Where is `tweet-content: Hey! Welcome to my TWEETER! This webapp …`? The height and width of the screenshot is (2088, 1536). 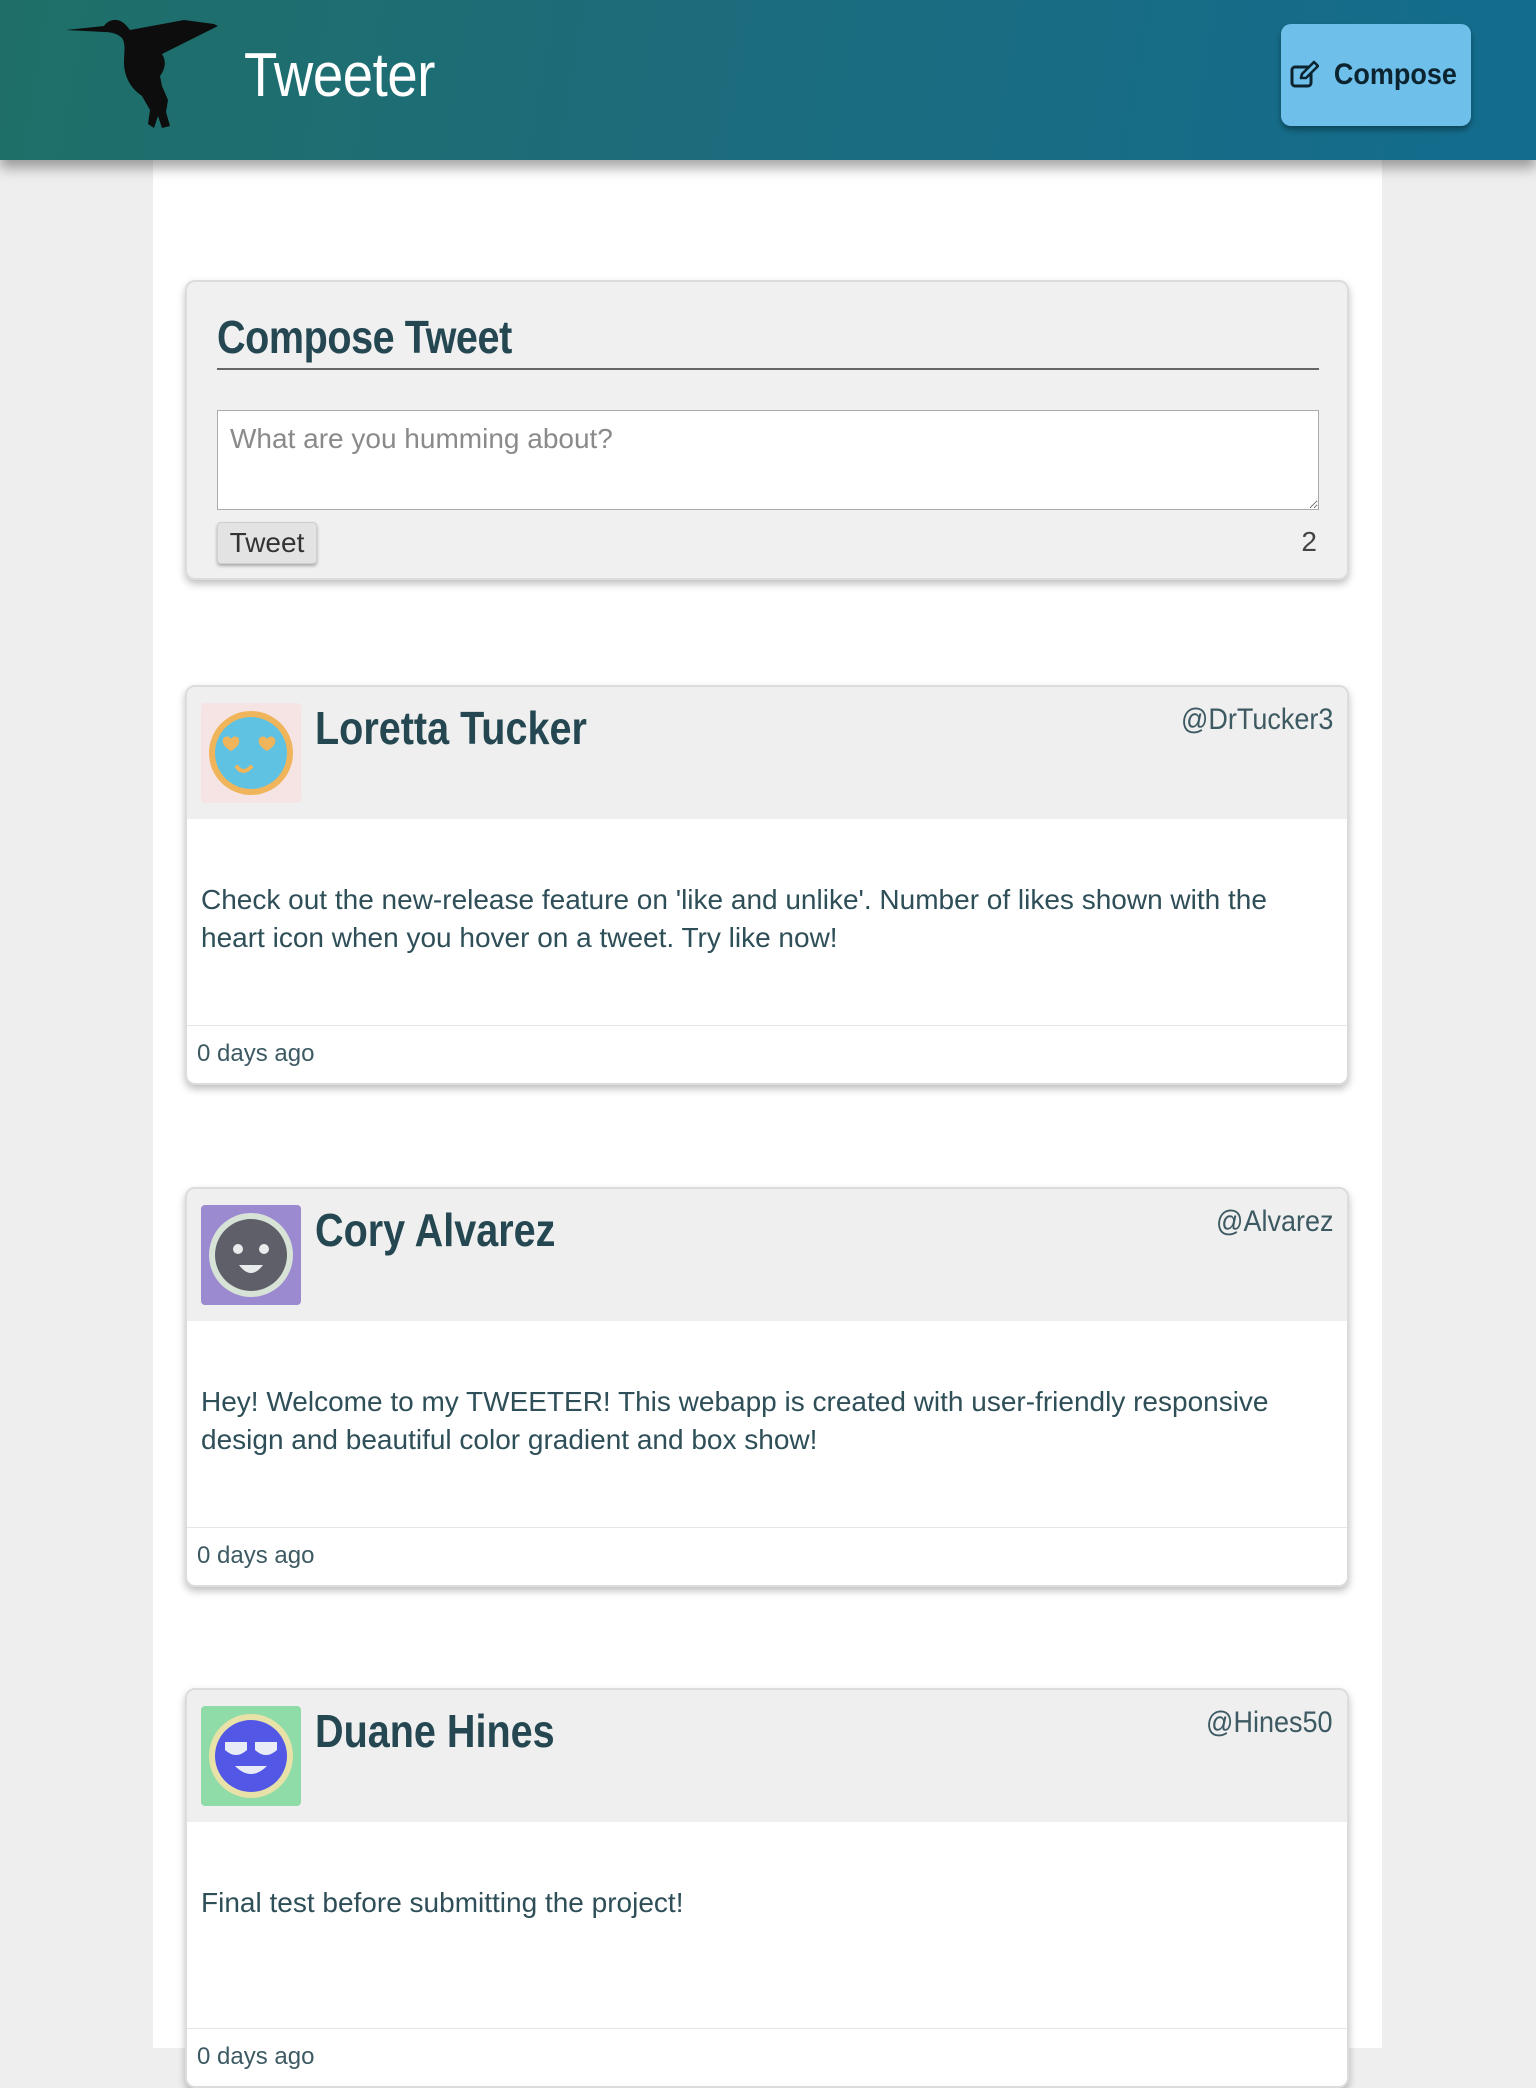
tweet-content: Hey! Welcome to my TWEETER! This webapp … is located at coordinates (735, 1420).